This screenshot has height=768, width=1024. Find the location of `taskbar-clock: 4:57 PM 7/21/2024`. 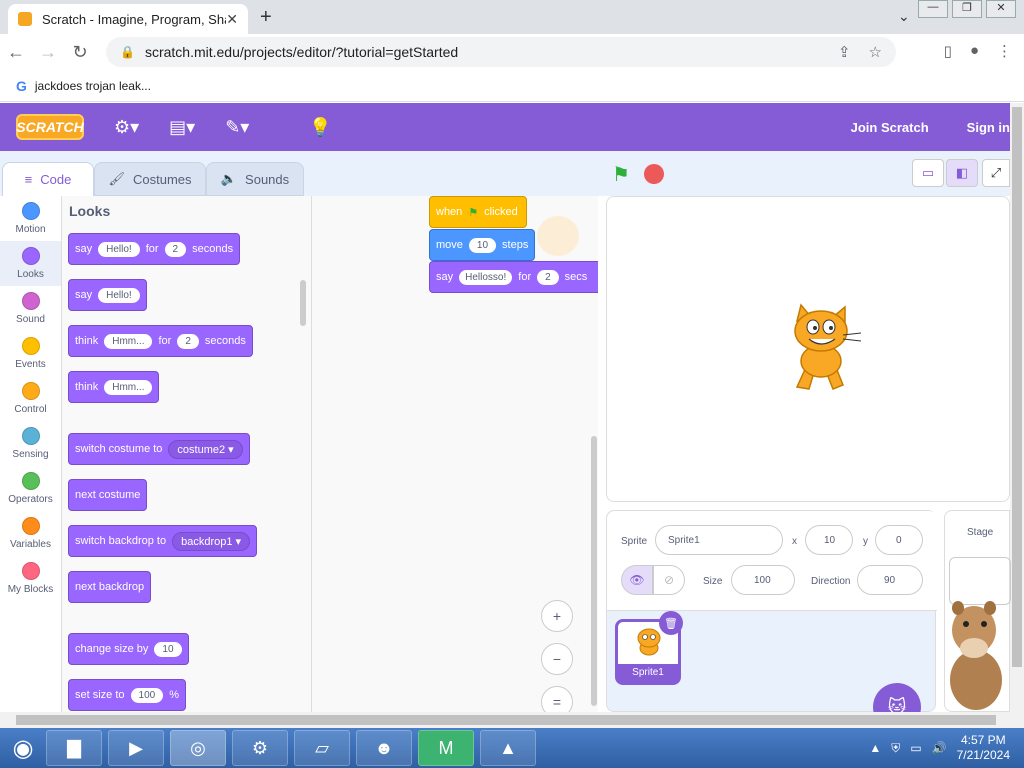

taskbar-clock: 4:57 PM 7/21/2024 is located at coordinates (983, 748).